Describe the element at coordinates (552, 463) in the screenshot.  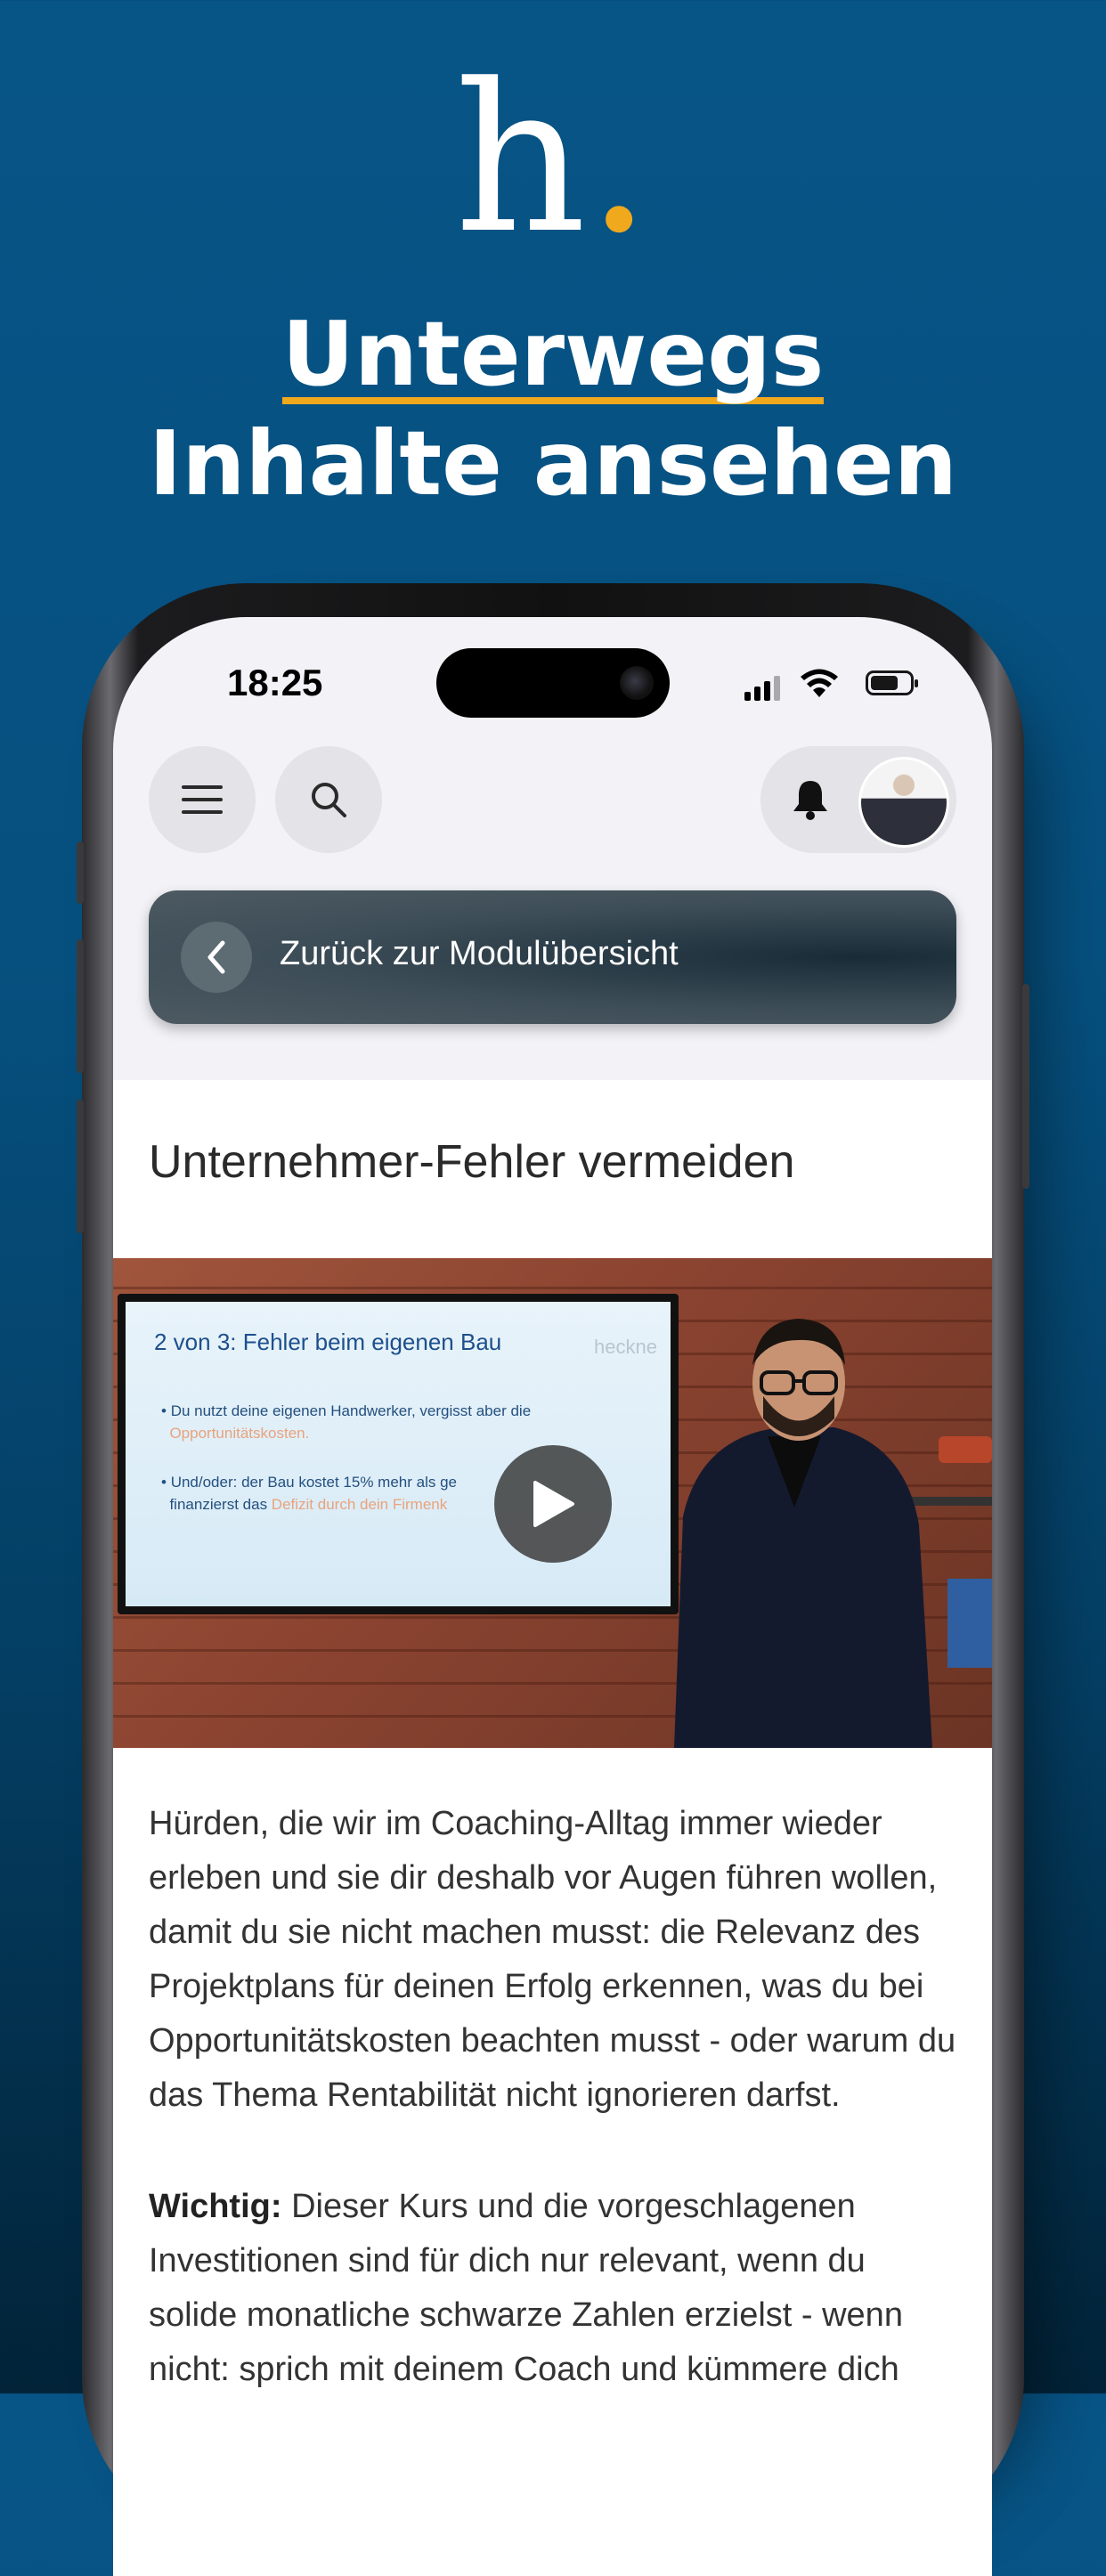
I see `headline-line-2: Inhalte ansehen` at that location.